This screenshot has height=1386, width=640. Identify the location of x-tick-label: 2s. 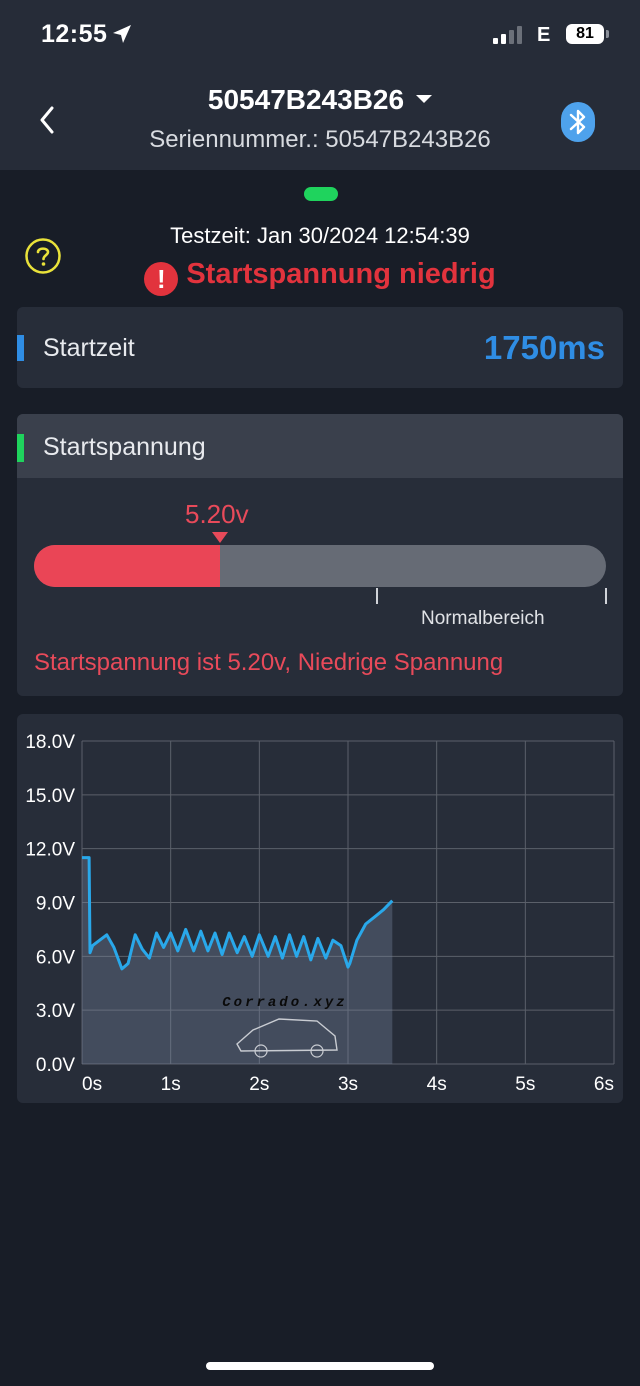
(259, 1084).